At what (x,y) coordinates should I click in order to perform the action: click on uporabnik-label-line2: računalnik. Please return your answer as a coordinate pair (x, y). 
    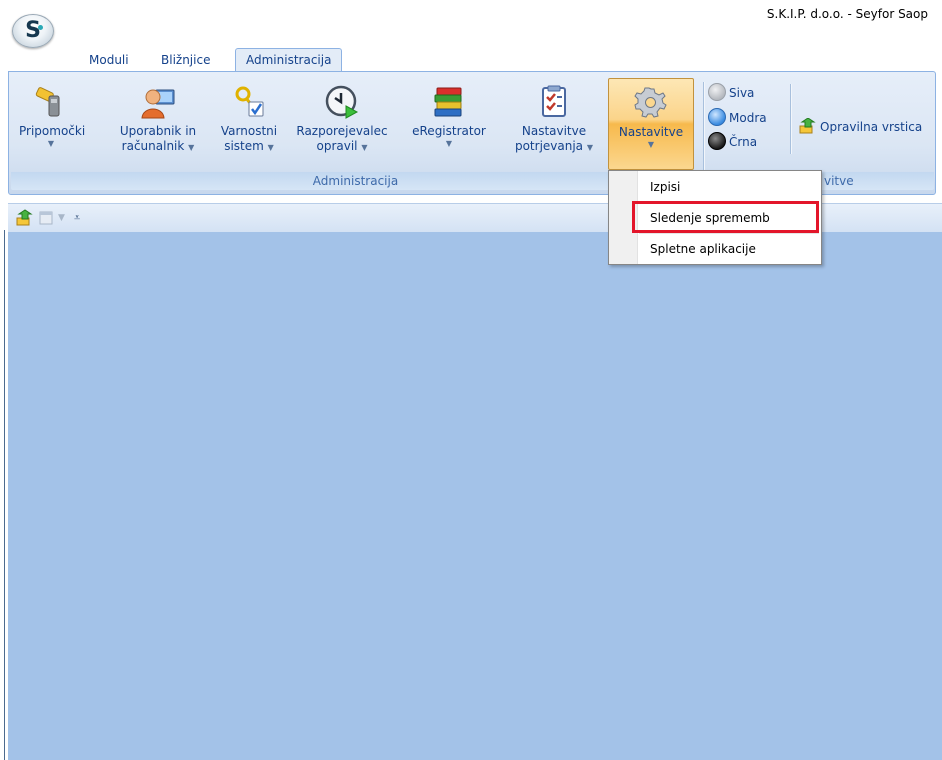
    Looking at the image, I should click on (153, 146).